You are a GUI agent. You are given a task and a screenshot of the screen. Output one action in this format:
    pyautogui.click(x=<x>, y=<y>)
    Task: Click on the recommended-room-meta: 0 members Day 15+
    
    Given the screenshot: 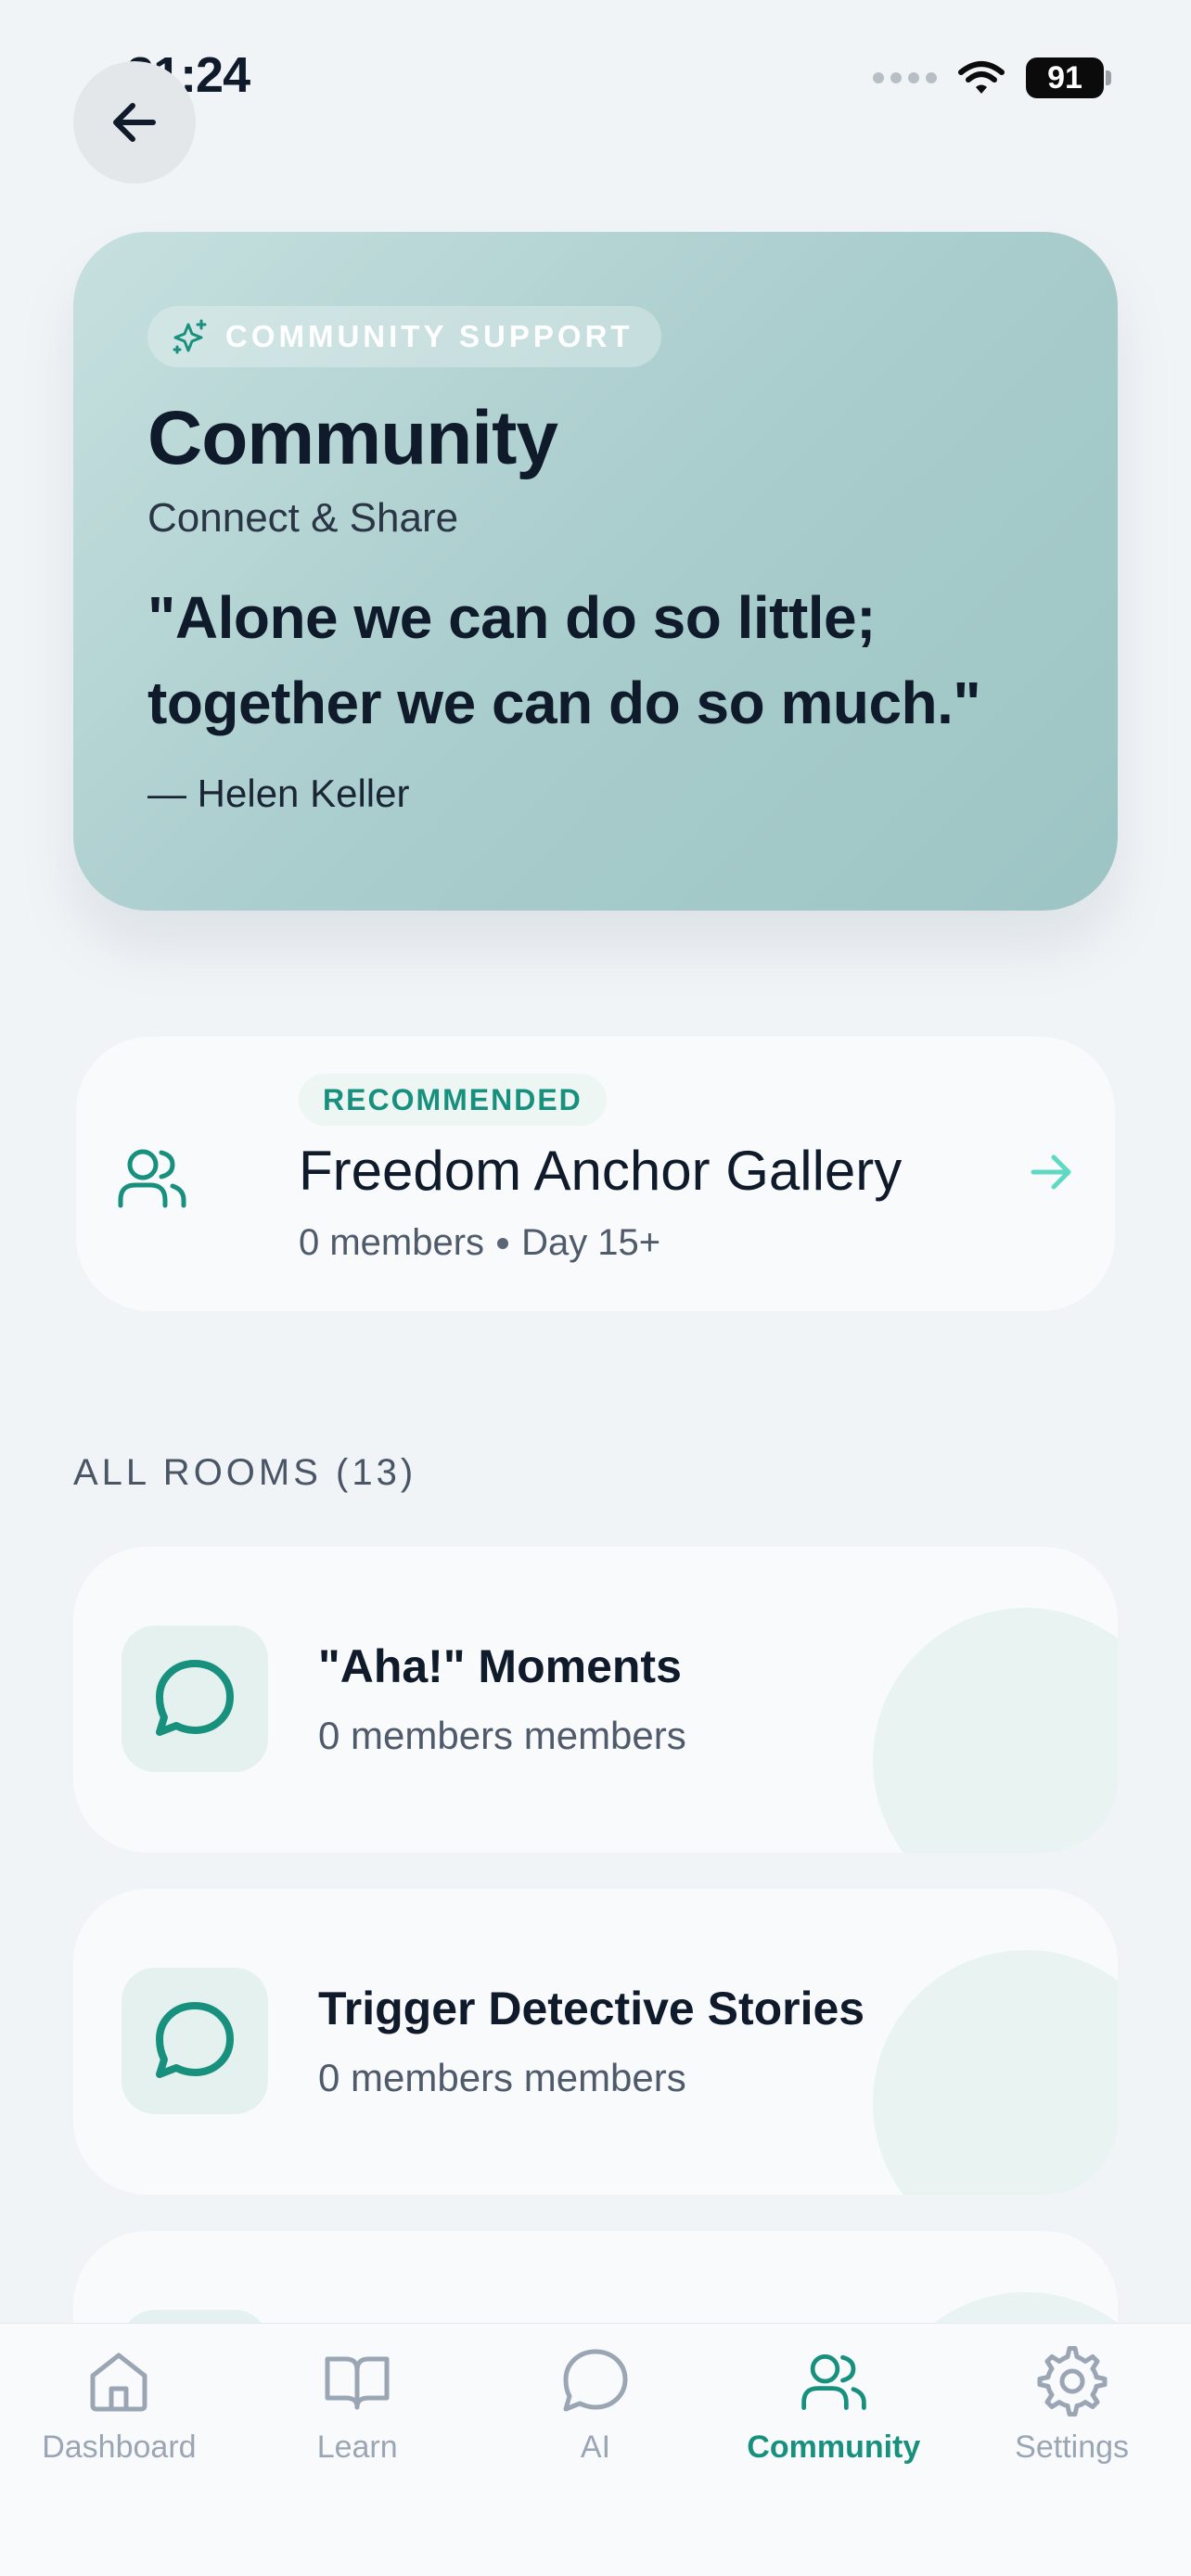 What is the action you would take?
    pyautogui.click(x=479, y=1243)
    